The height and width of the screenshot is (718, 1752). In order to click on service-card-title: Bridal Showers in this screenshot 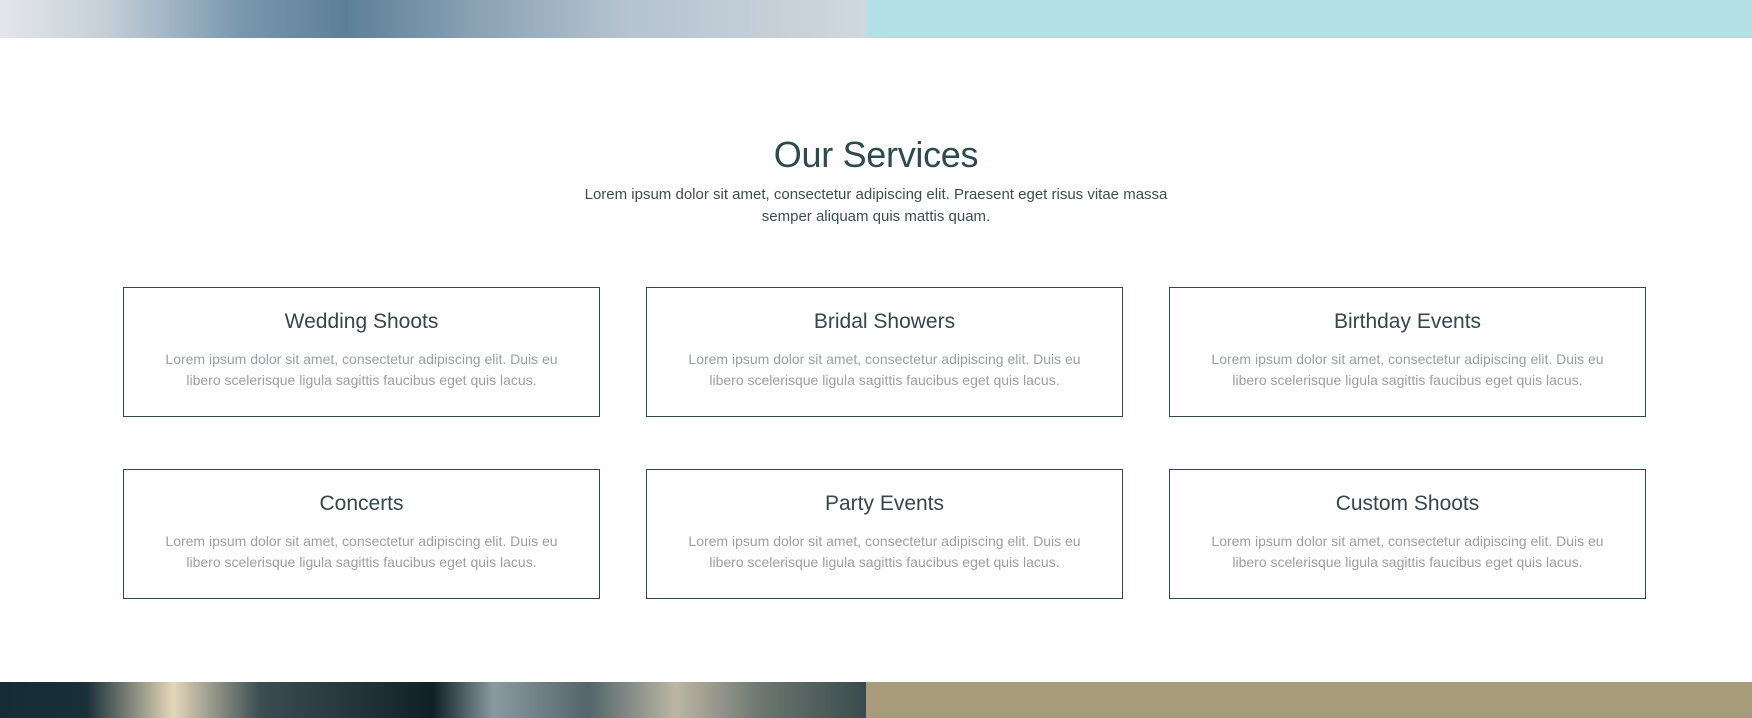, I will do `click(884, 321)`.